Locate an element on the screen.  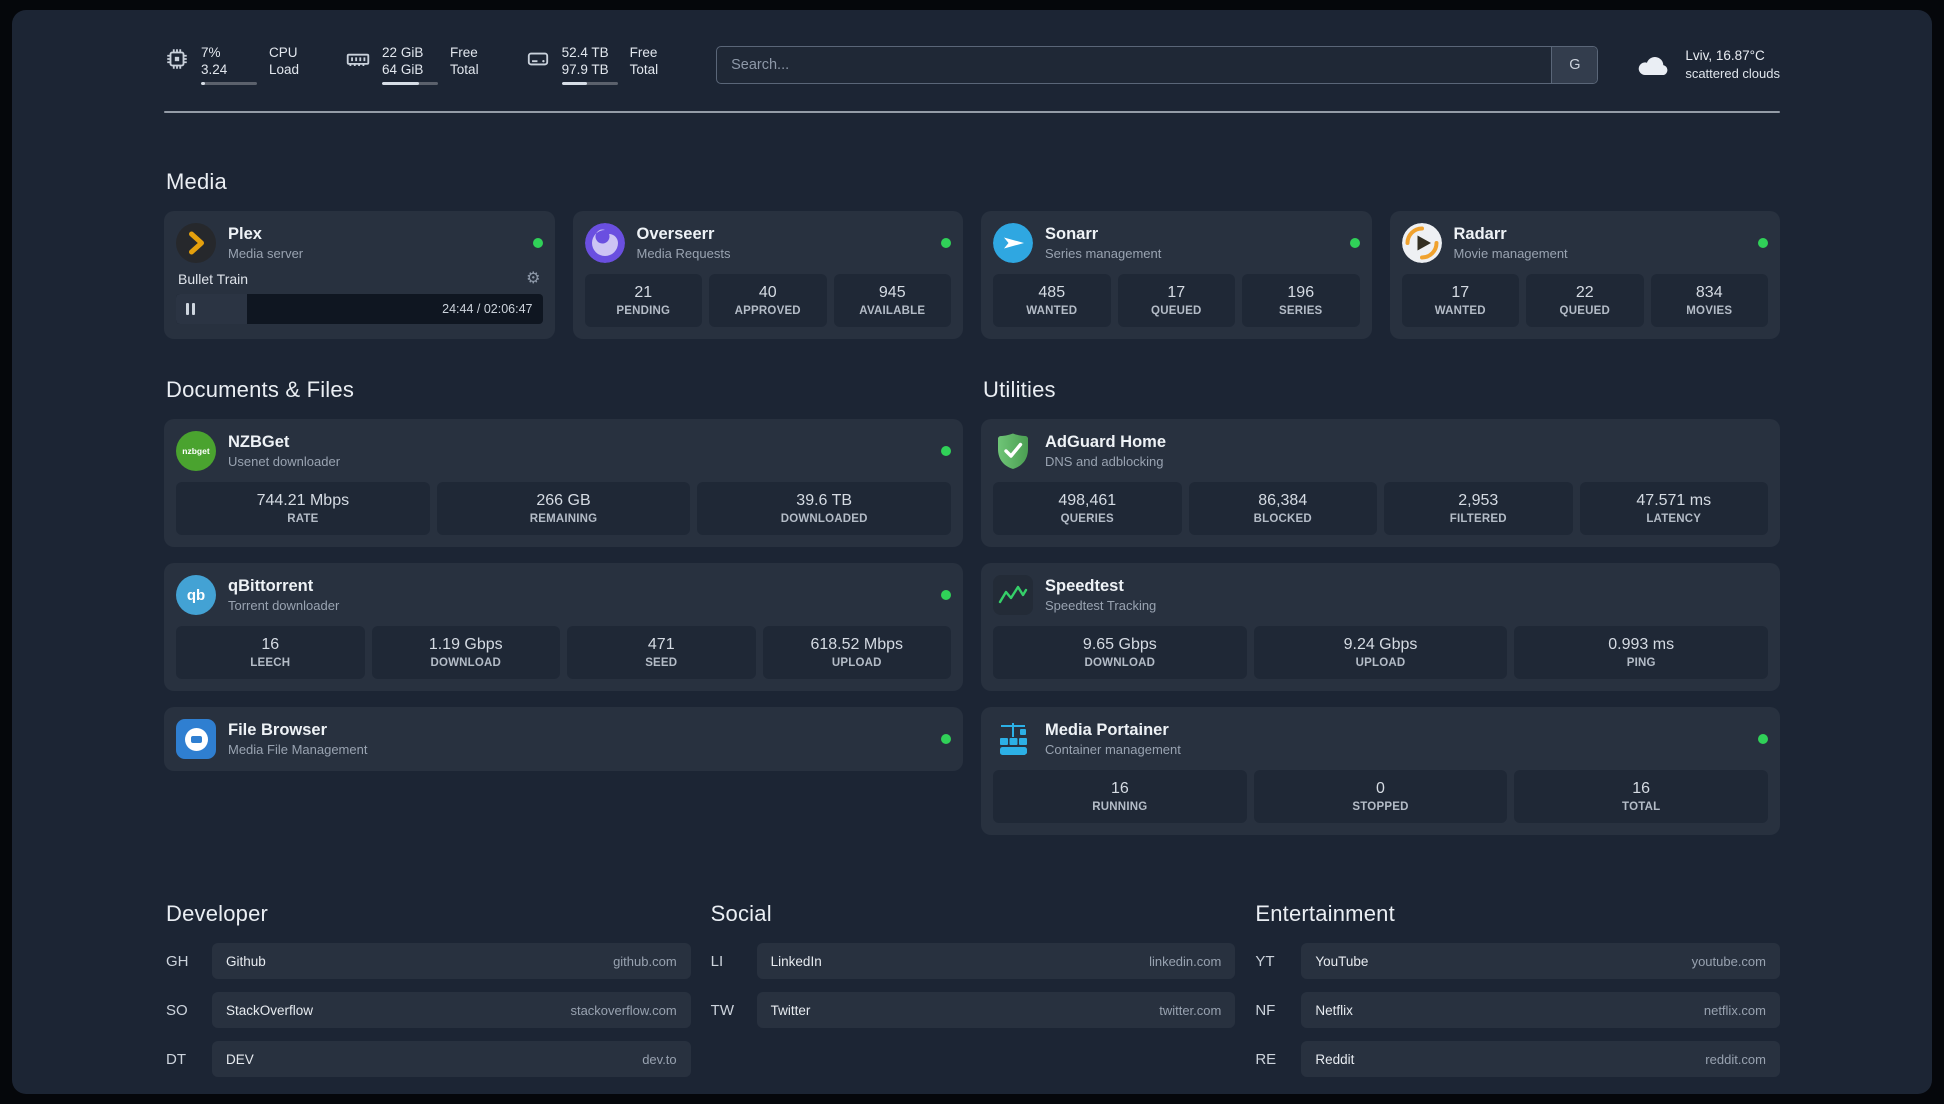
service-name: Sonarr is located at coordinates (1072, 234).